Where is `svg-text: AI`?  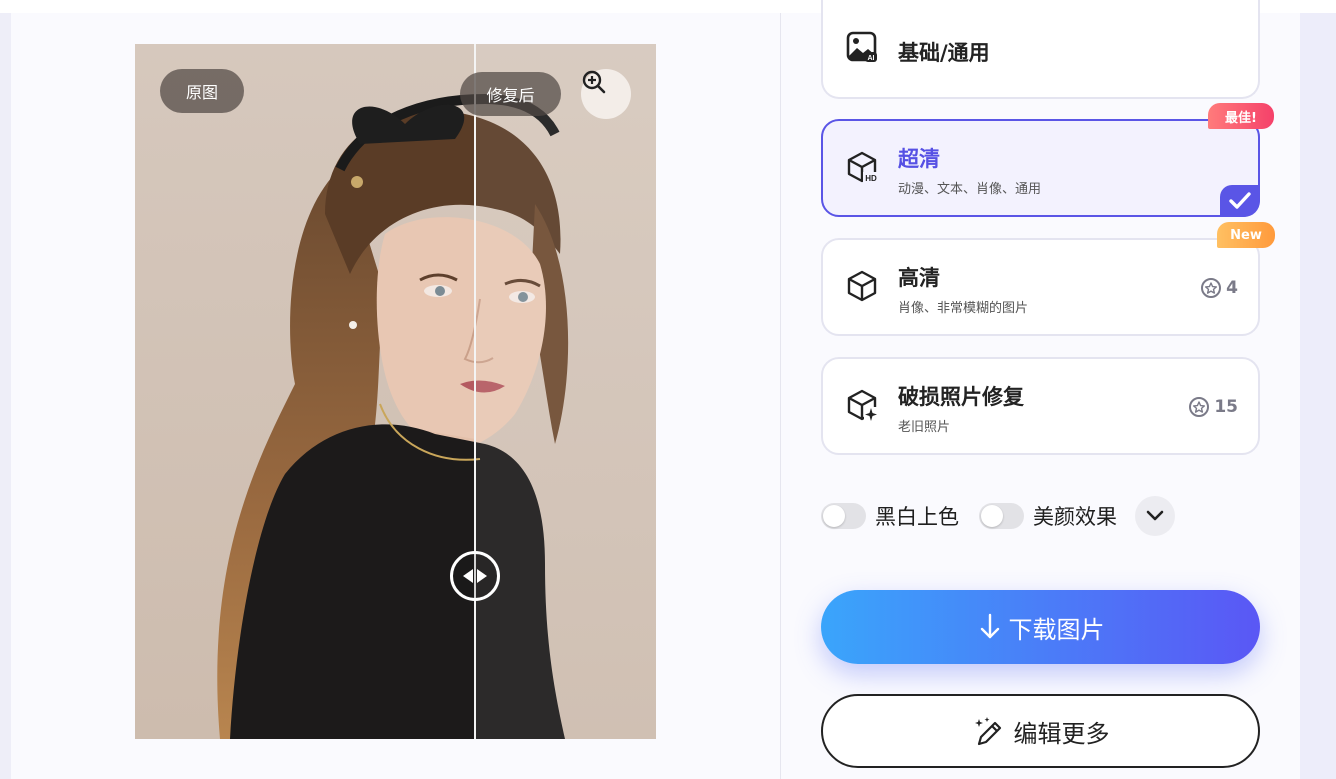
svg-text: AI is located at coordinates (871, 58).